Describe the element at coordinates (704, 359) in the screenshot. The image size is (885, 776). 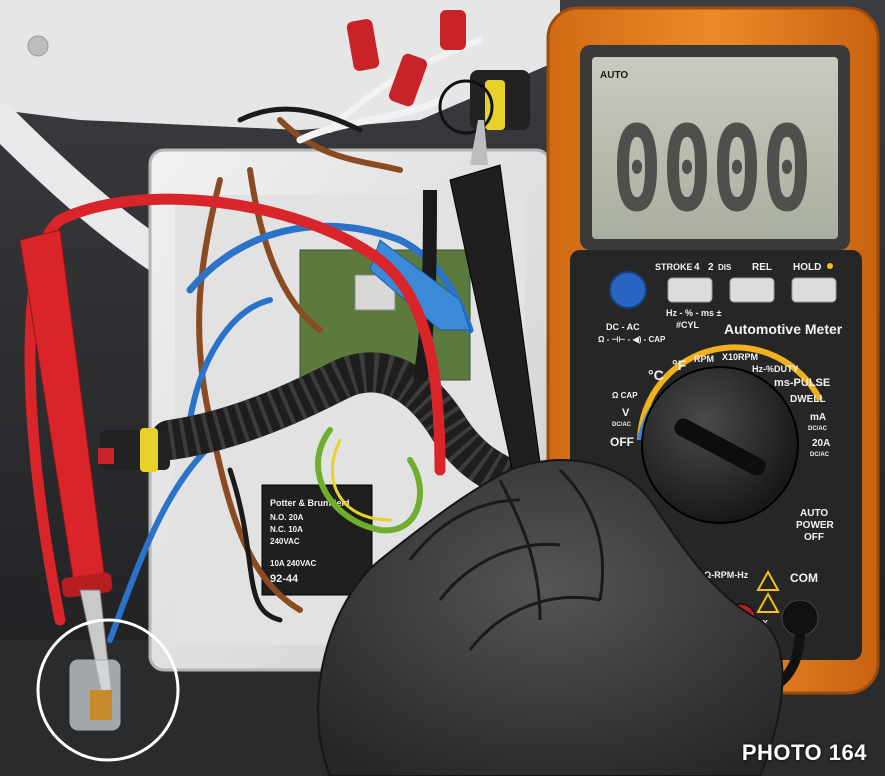
I see `dial-rpm: RPM` at that location.